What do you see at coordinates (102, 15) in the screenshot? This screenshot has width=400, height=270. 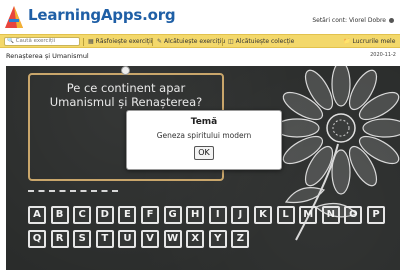 I see `logo-text: LearningApps.org` at bounding box center [102, 15].